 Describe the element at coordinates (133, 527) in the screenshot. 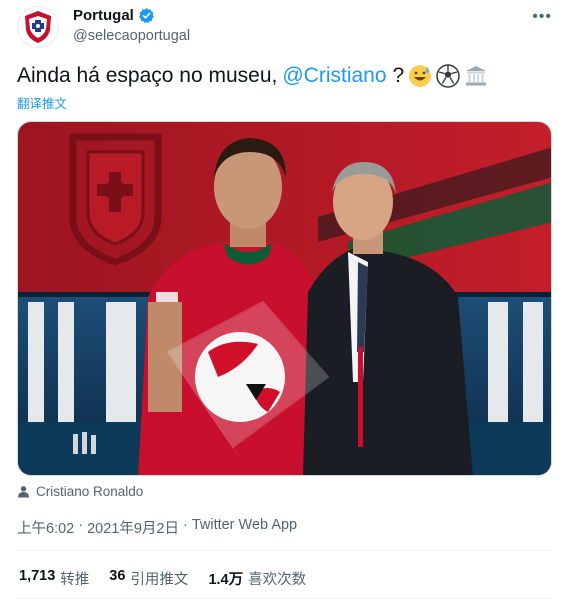

I see `tweet-date: 2021年9月2日` at that location.